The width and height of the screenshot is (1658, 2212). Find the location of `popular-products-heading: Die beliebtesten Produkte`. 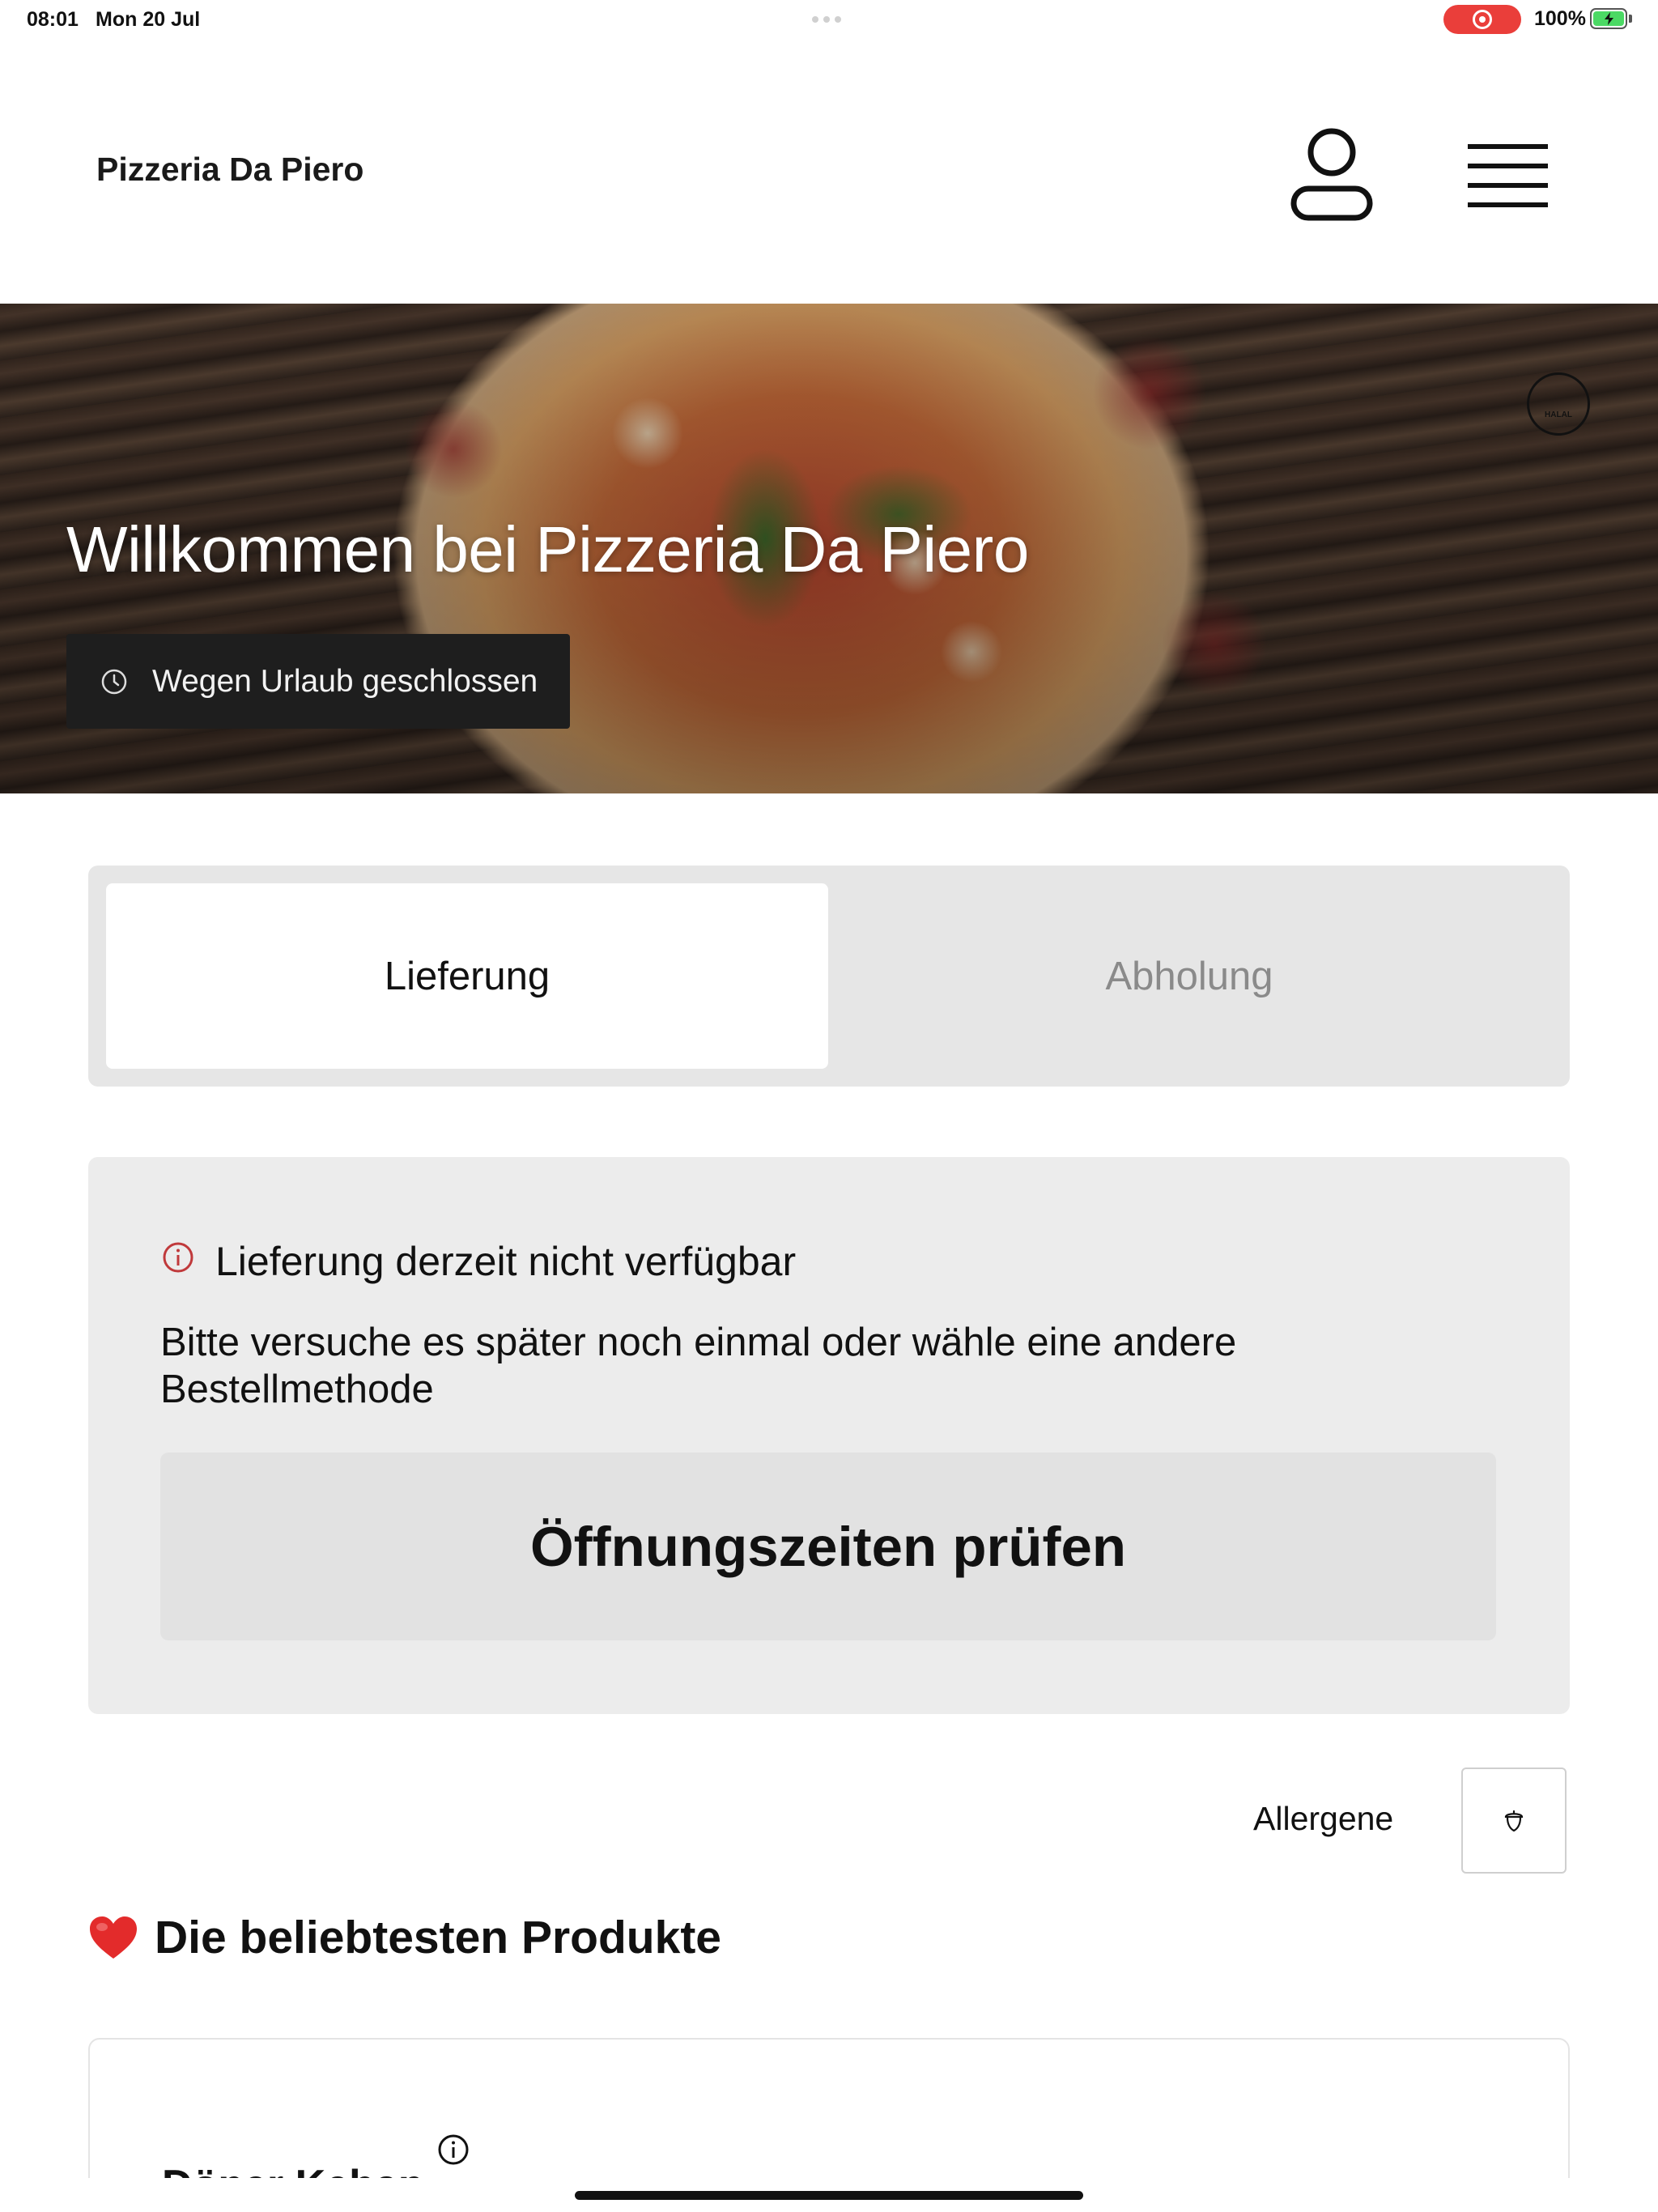

popular-products-heading: Die beliebtesten Produkte is located at coordinates (404, 1938).